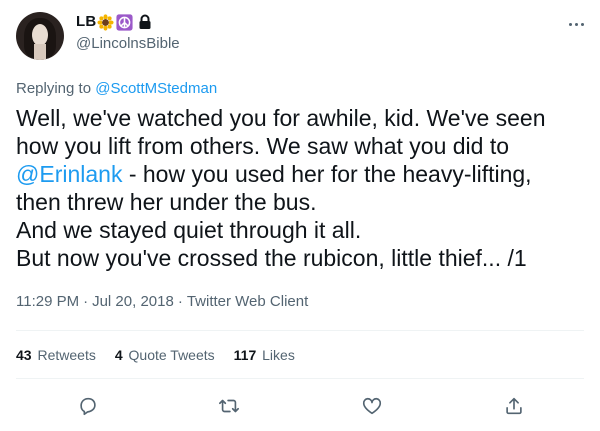 This screenshot has width=600, height=431. What do you see at coordinates (156, 88) in the screenshot?
I see `replying-to-link: @ScottMStedman` at bounding box center [156, 88].